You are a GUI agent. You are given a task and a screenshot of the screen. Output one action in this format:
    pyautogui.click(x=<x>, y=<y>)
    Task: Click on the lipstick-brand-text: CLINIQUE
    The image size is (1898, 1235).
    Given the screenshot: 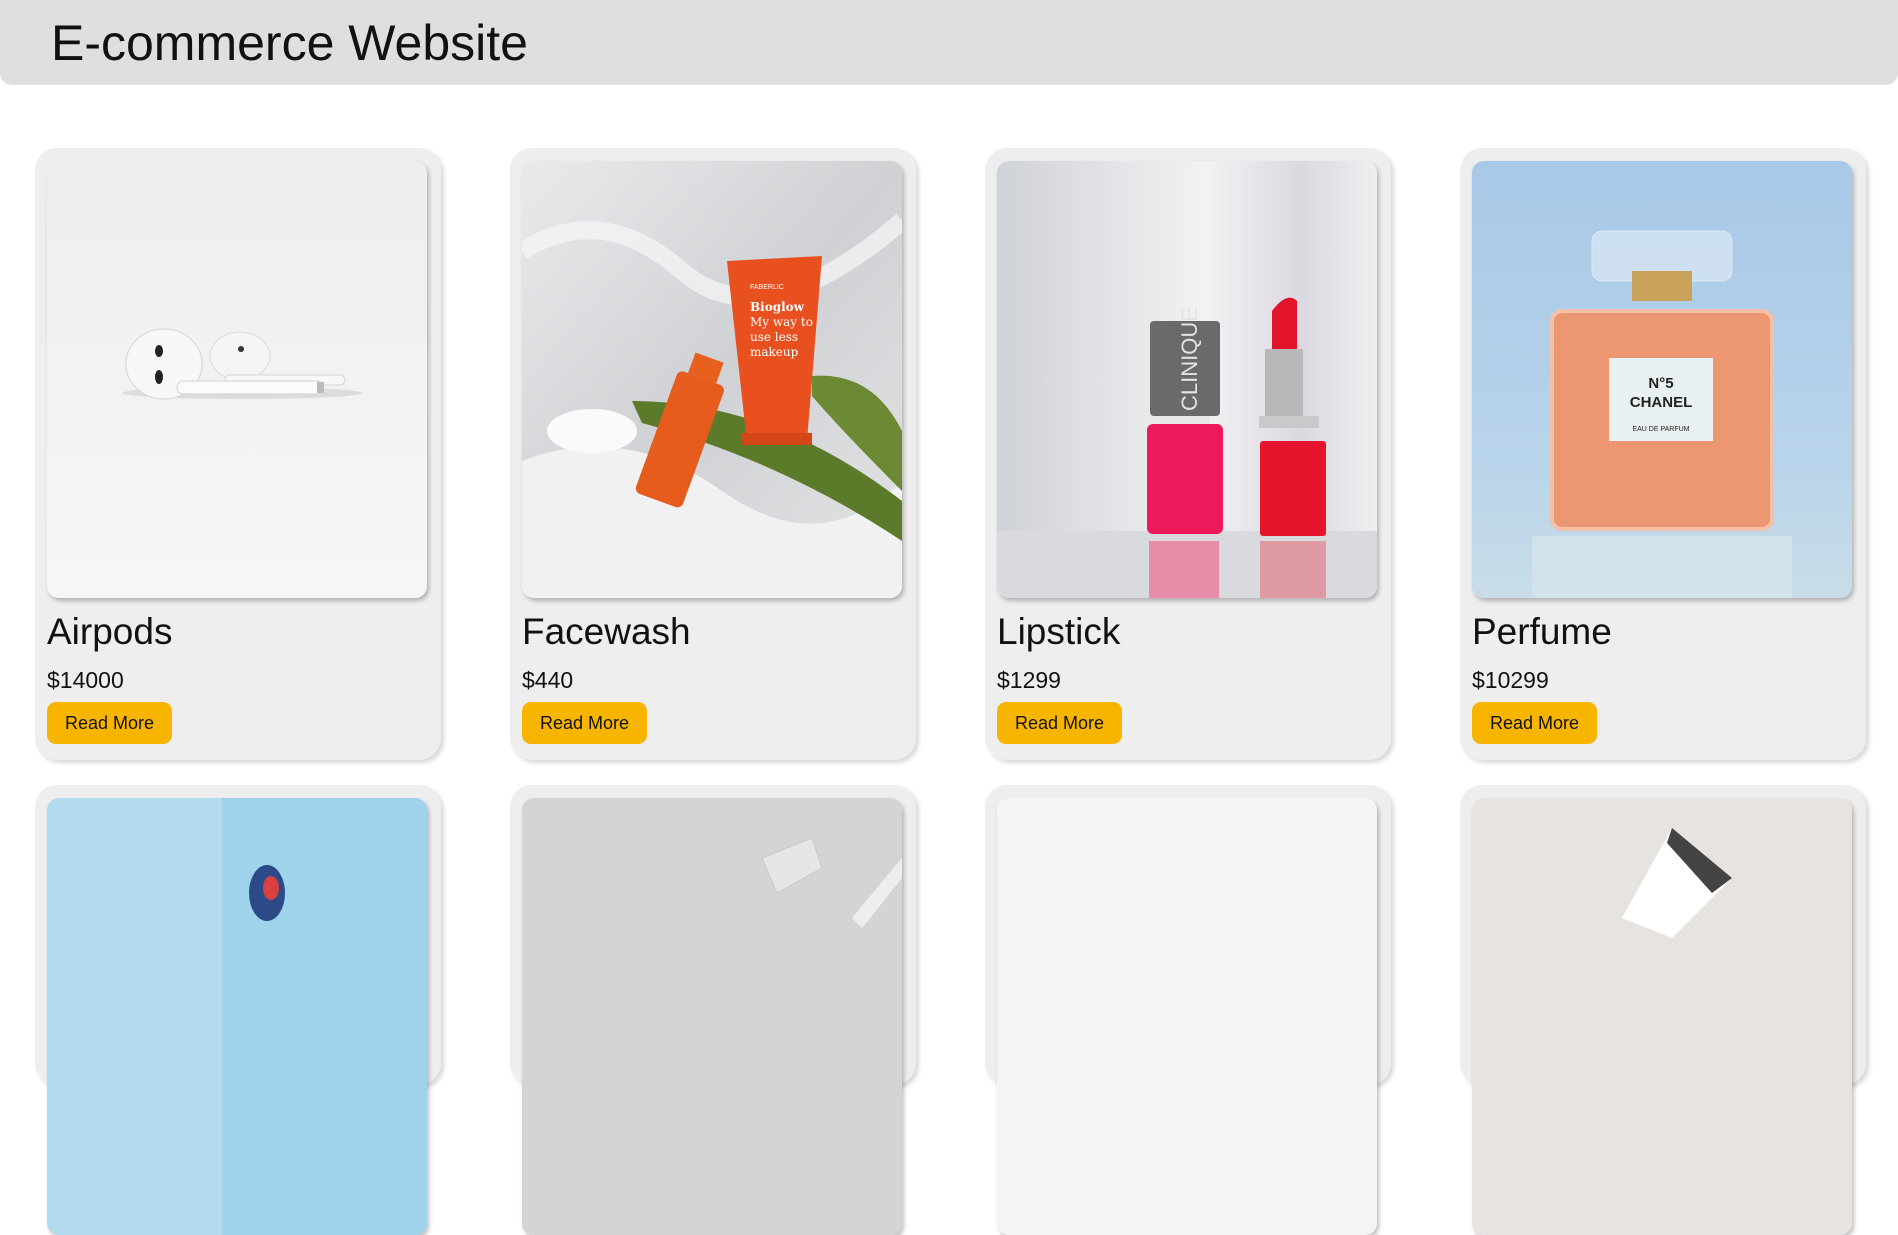 What is the action you would take?
    pyautogui.click(x=1189, y=359)
    